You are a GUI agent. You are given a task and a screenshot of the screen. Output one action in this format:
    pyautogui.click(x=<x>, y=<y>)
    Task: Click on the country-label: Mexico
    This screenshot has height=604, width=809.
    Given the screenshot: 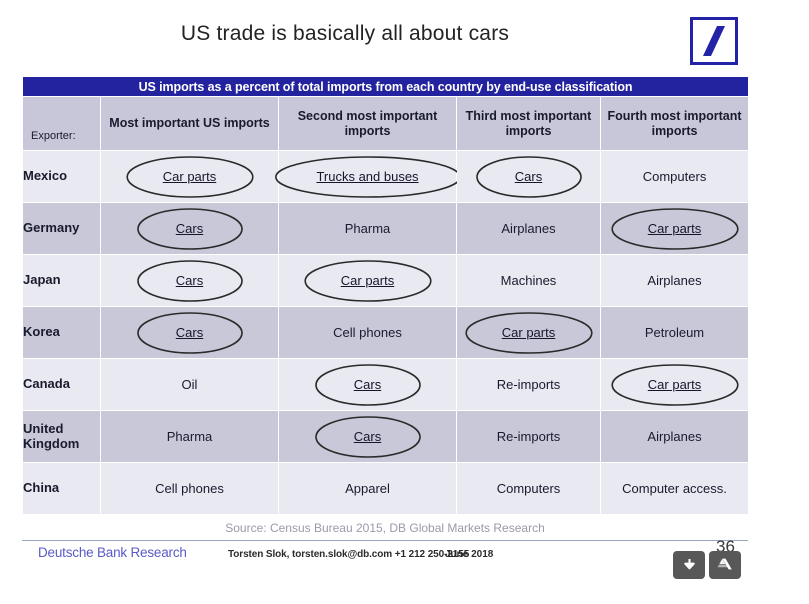 What is the action you would take?
    pyautogui.click(x=61, y=176)
    